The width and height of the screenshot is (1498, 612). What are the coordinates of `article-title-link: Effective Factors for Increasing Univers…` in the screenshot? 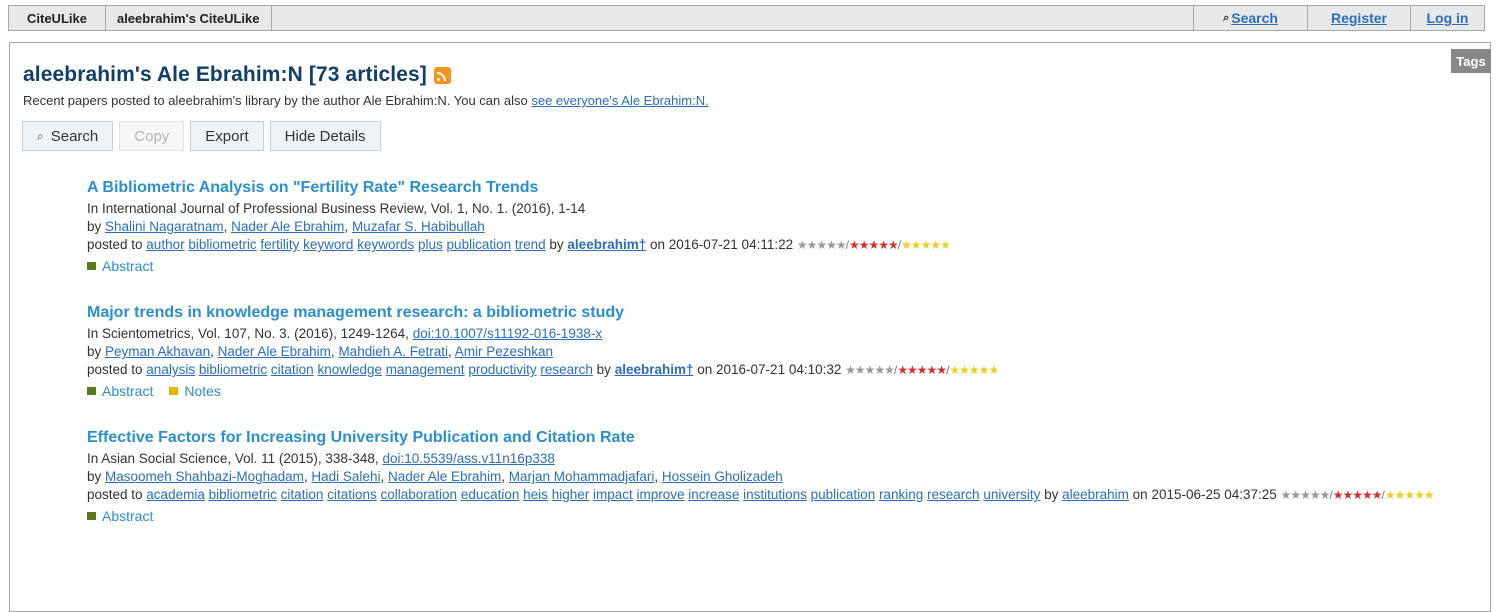 It's located at (779, 438).